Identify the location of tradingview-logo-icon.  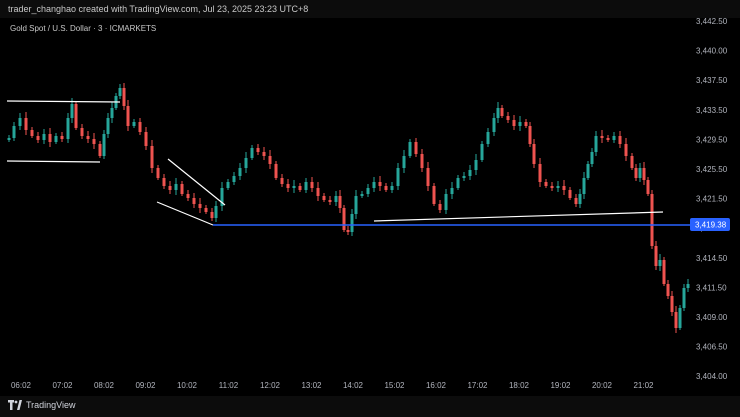
(15, 405).